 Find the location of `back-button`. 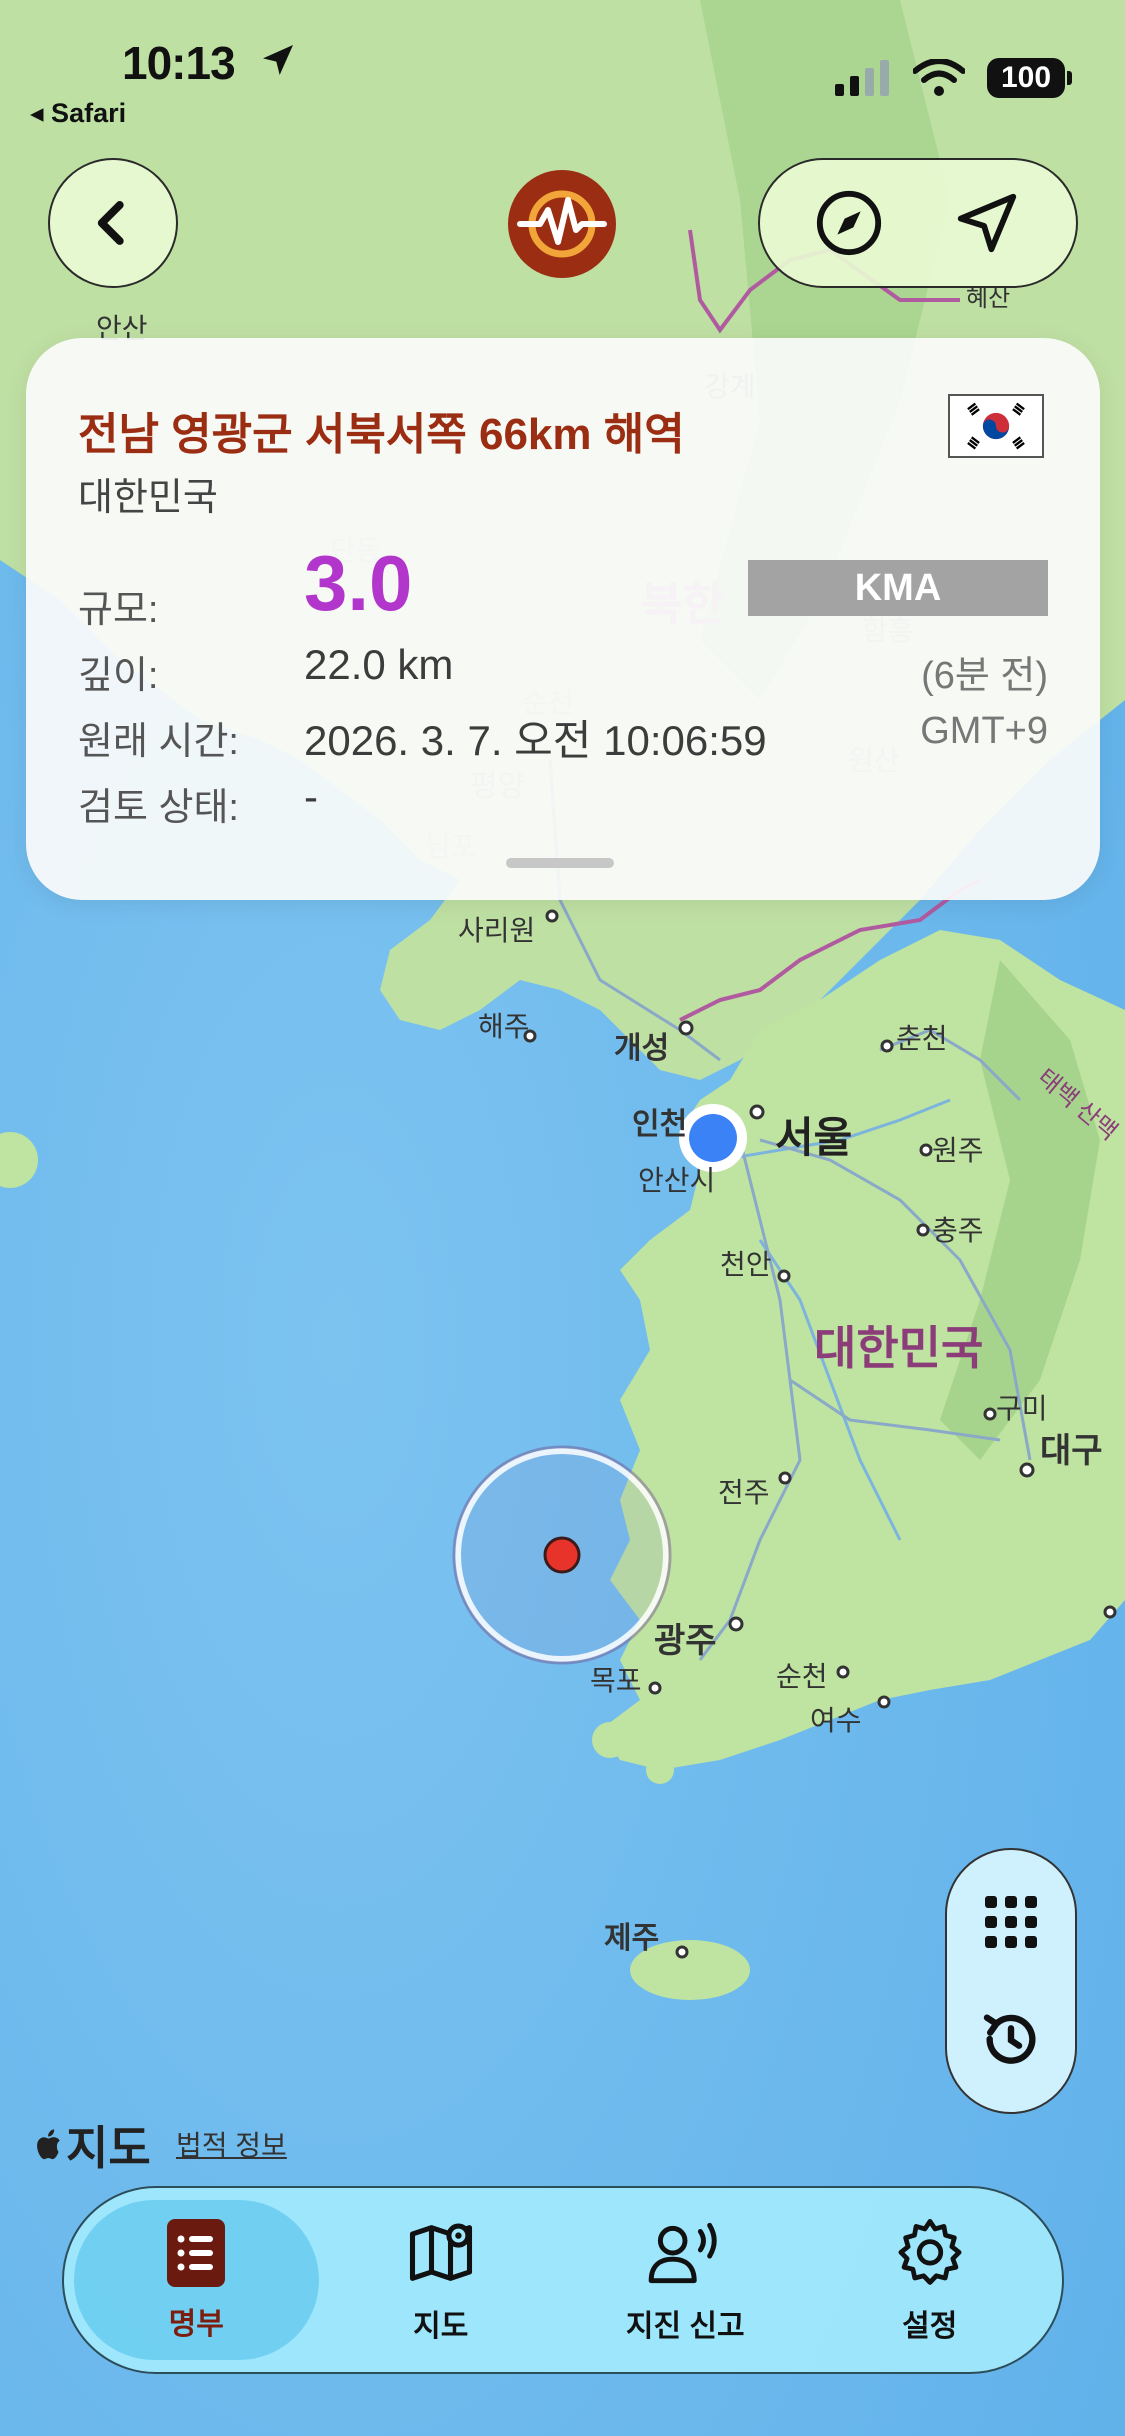

back-button is located at coordinates (113, 223).